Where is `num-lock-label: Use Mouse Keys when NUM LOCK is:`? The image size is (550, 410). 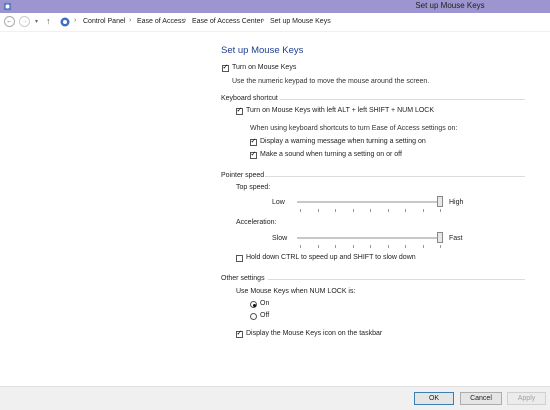
num-lock-label: Use Mouse Keys when NUM LOCK is: is located at coordinates (296, 291).